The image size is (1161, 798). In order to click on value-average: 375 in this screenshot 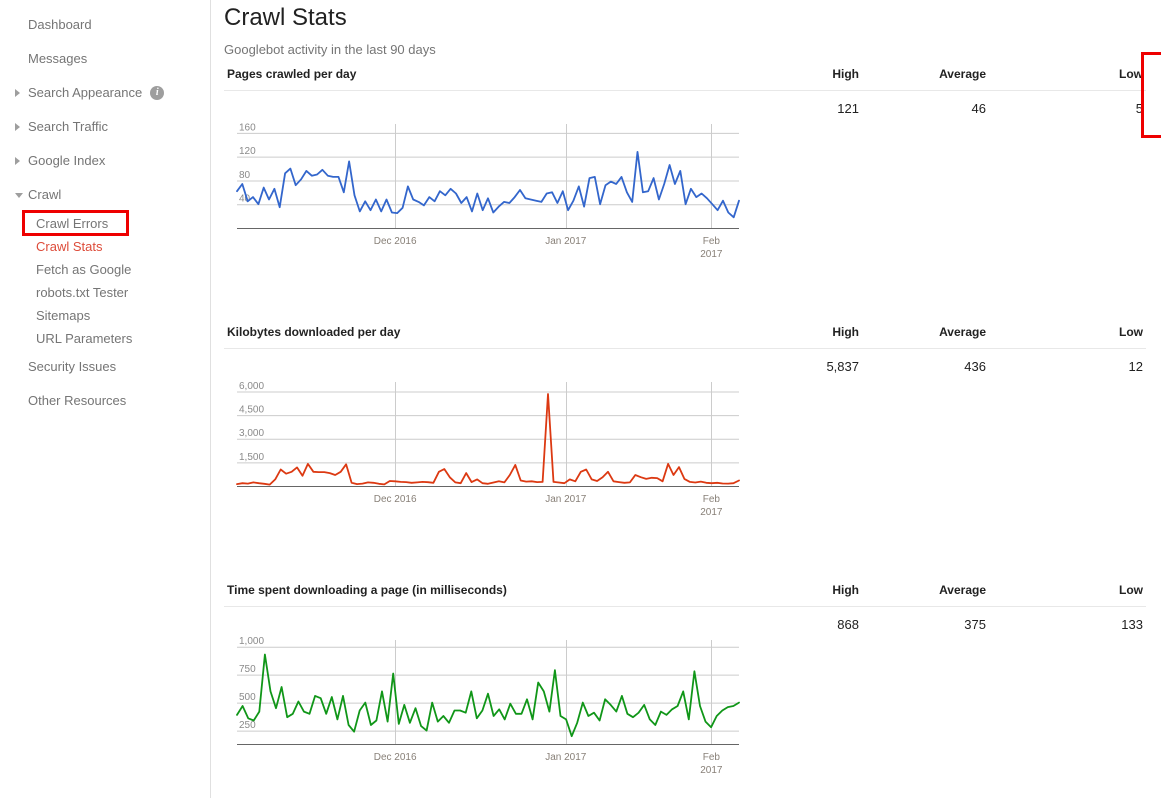, I will do `click(975, 624)`.